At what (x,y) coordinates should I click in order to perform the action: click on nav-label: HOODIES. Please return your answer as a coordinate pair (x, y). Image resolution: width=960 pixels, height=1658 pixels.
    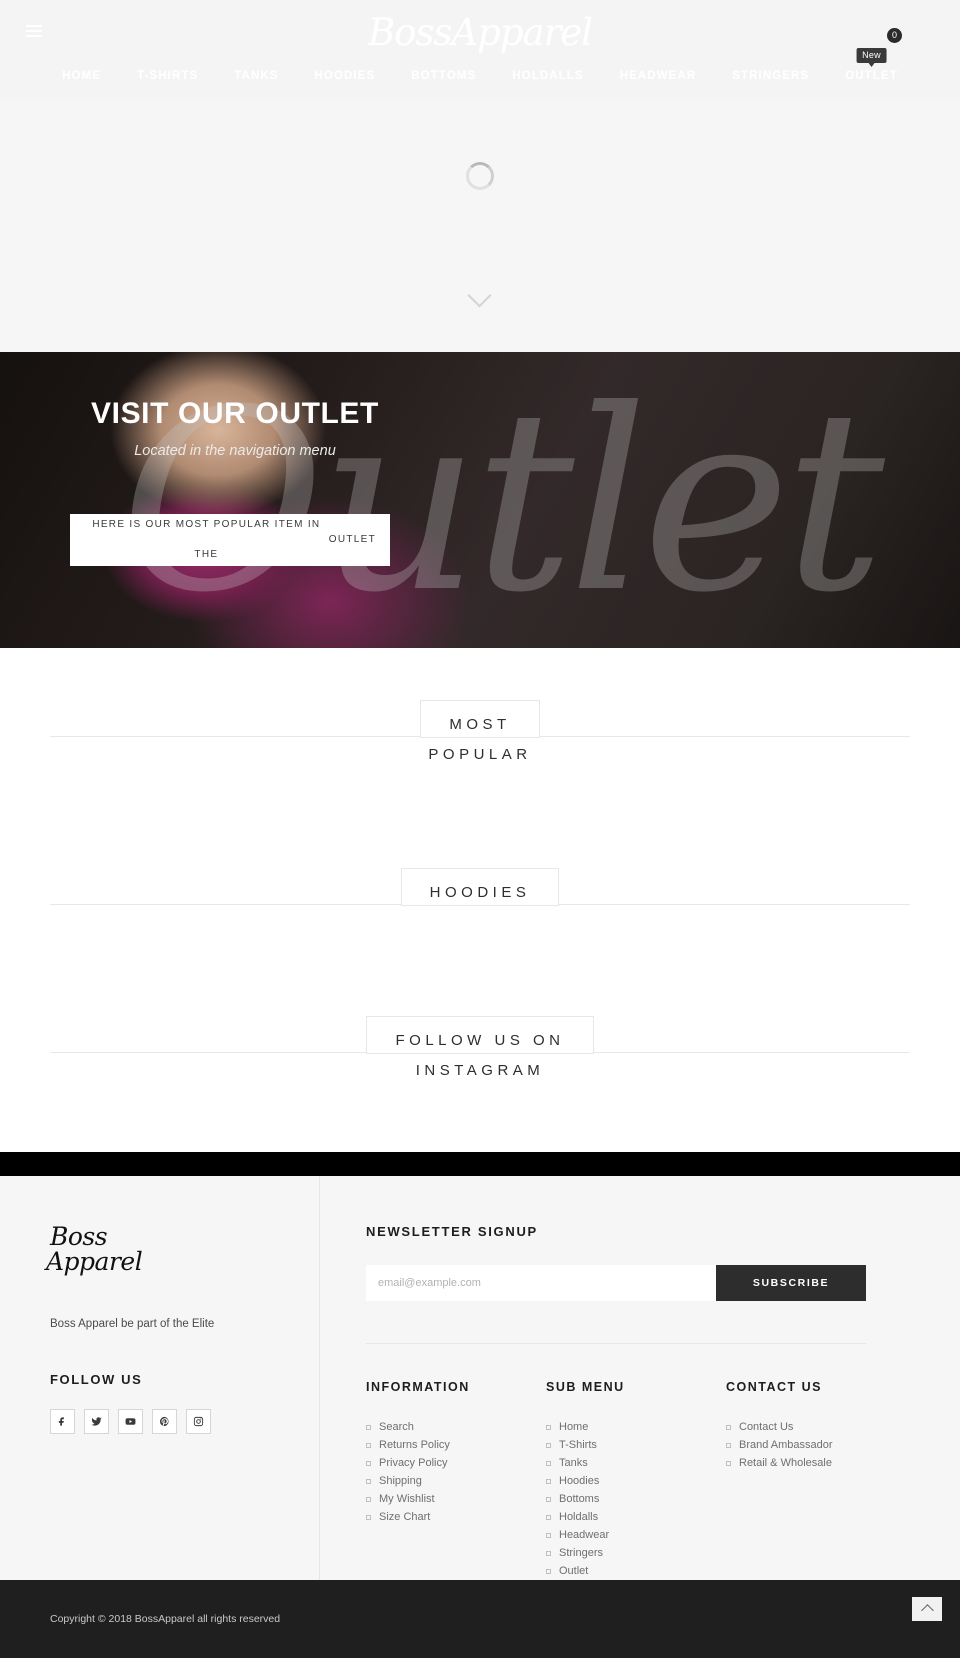
    Looking at the image, I should click on (345, 76).